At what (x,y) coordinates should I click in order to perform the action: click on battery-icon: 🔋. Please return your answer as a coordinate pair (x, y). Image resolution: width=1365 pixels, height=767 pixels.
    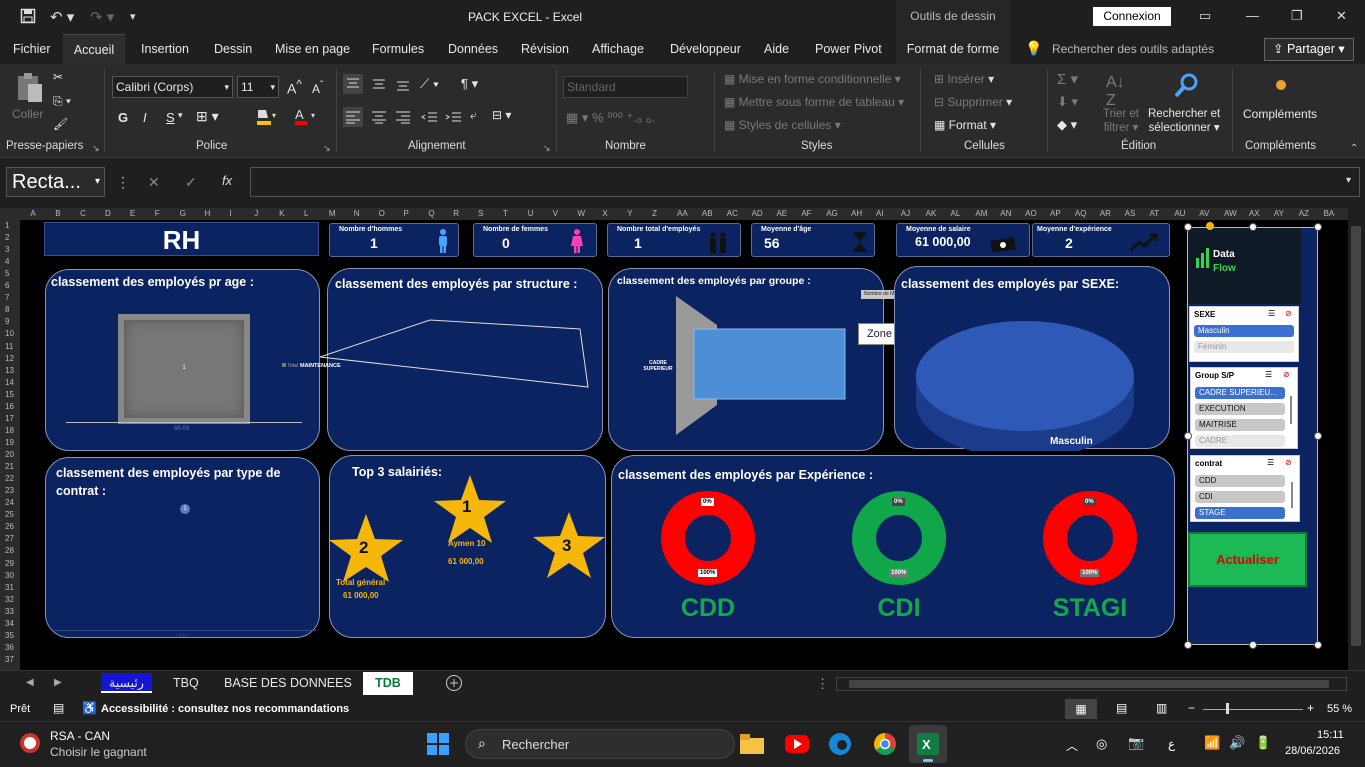
    Looking at the image, I should click on (1263, 743).